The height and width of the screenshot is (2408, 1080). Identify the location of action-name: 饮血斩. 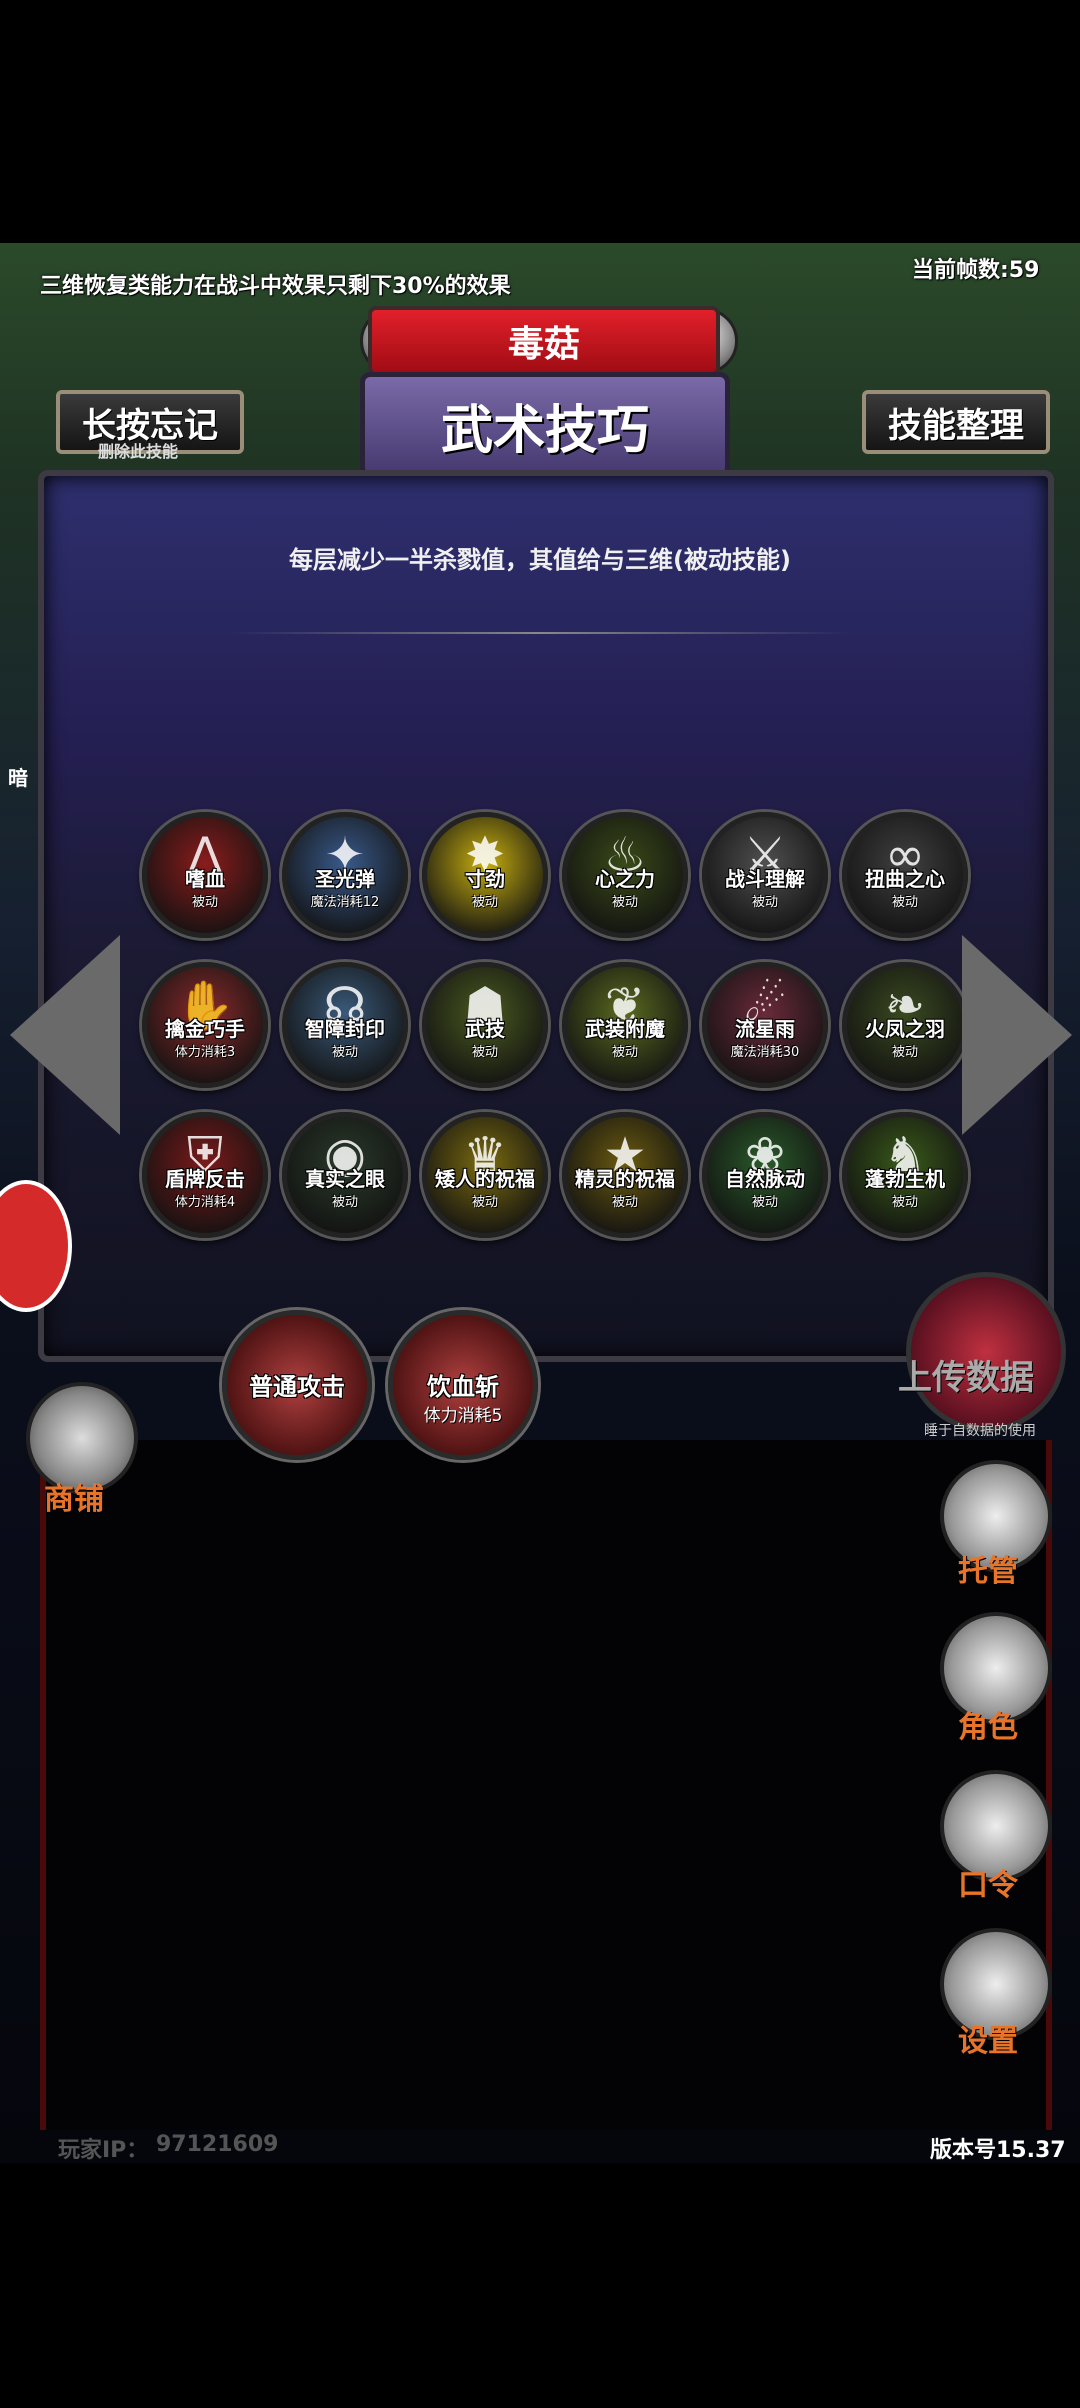
(463, 1387).